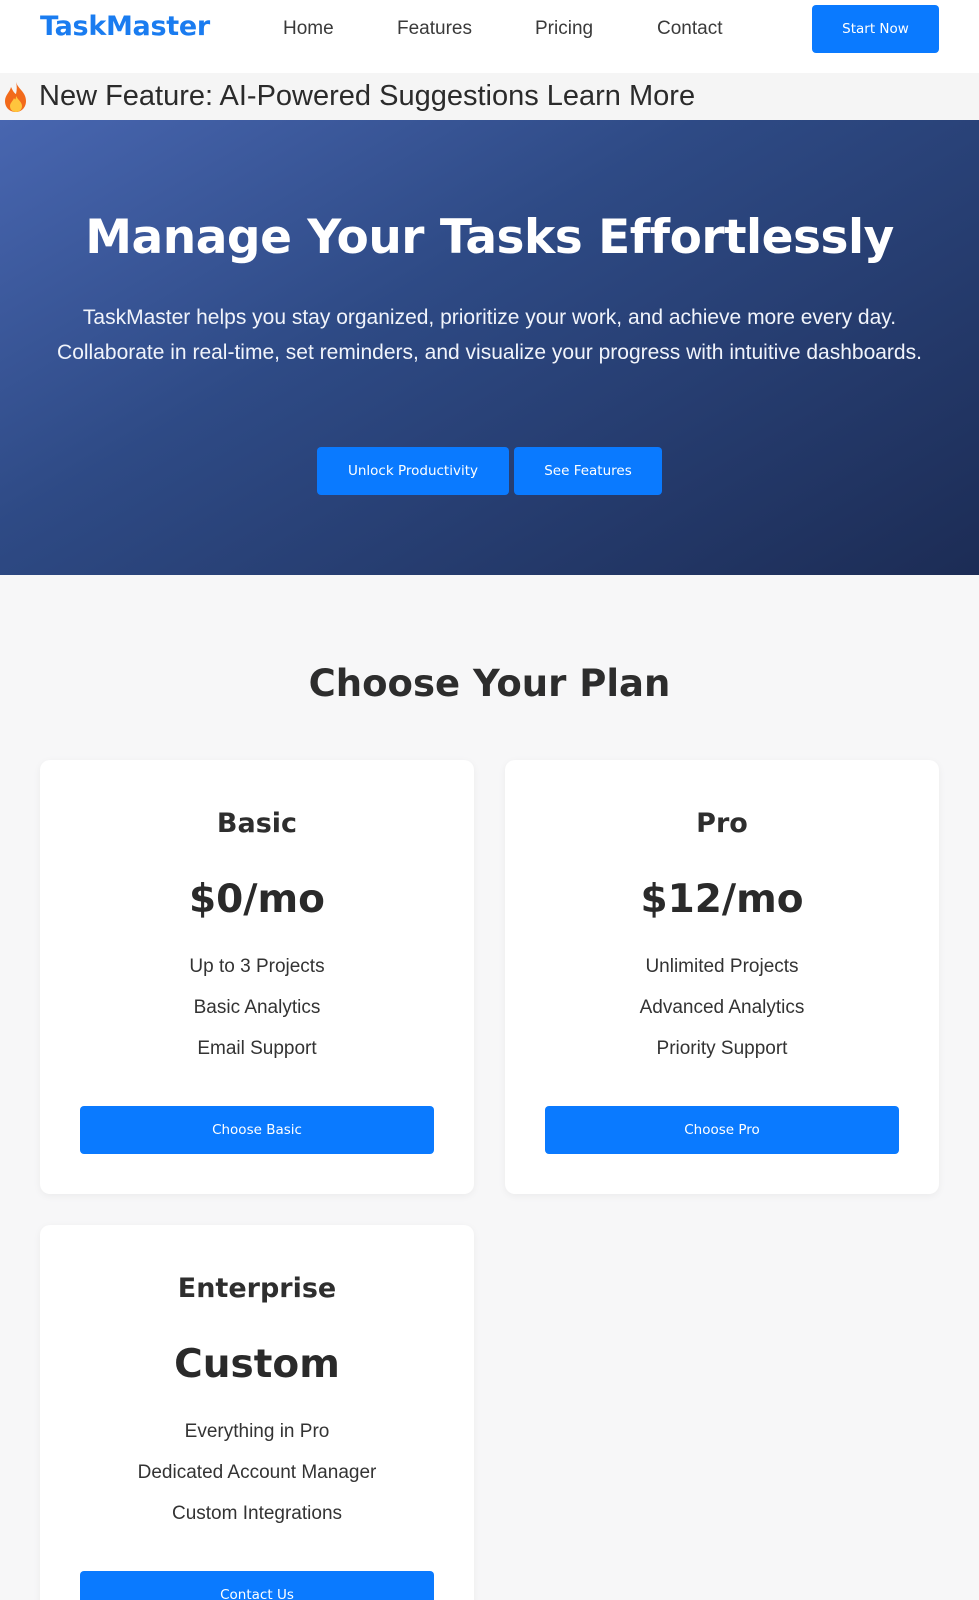 The image size is (979, 1600). What do you see at coordinates (257, 1364) in the screenshot?
I see `plan-price: Custom` at bounding box center [257, 1364].